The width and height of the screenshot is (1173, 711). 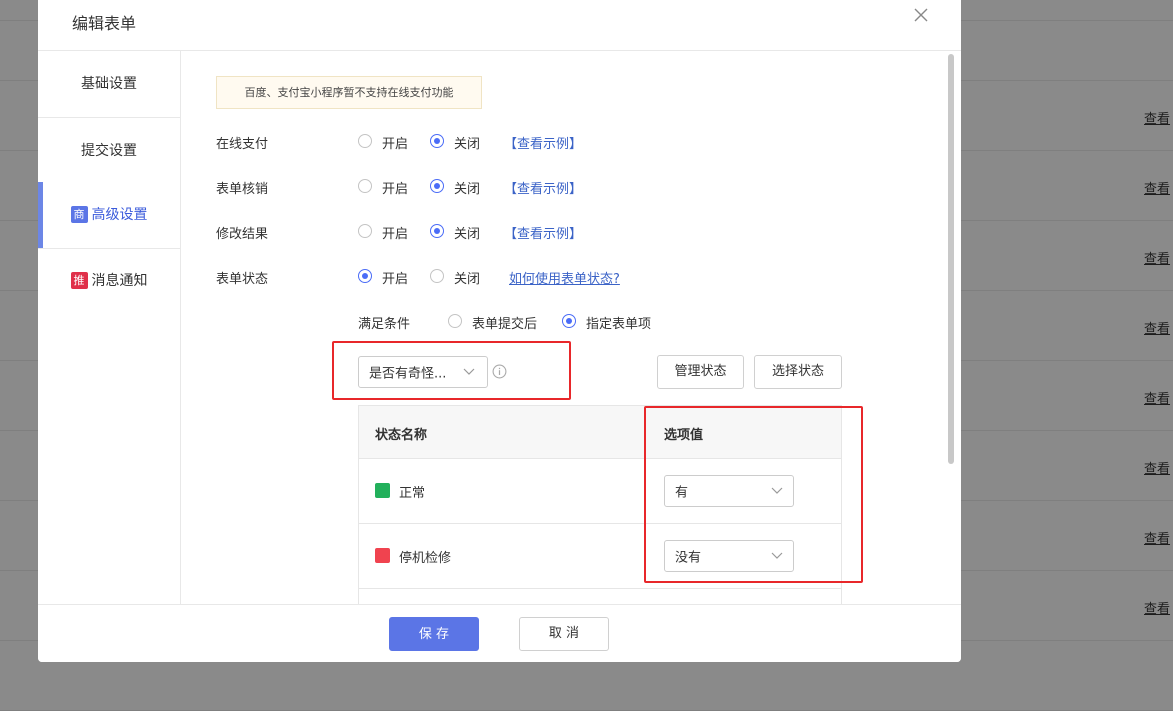 What do you see at coordinates (242, 279) in the screenshot?
I see `form-status-label: 表单状态` at bounding box center [242, 279].